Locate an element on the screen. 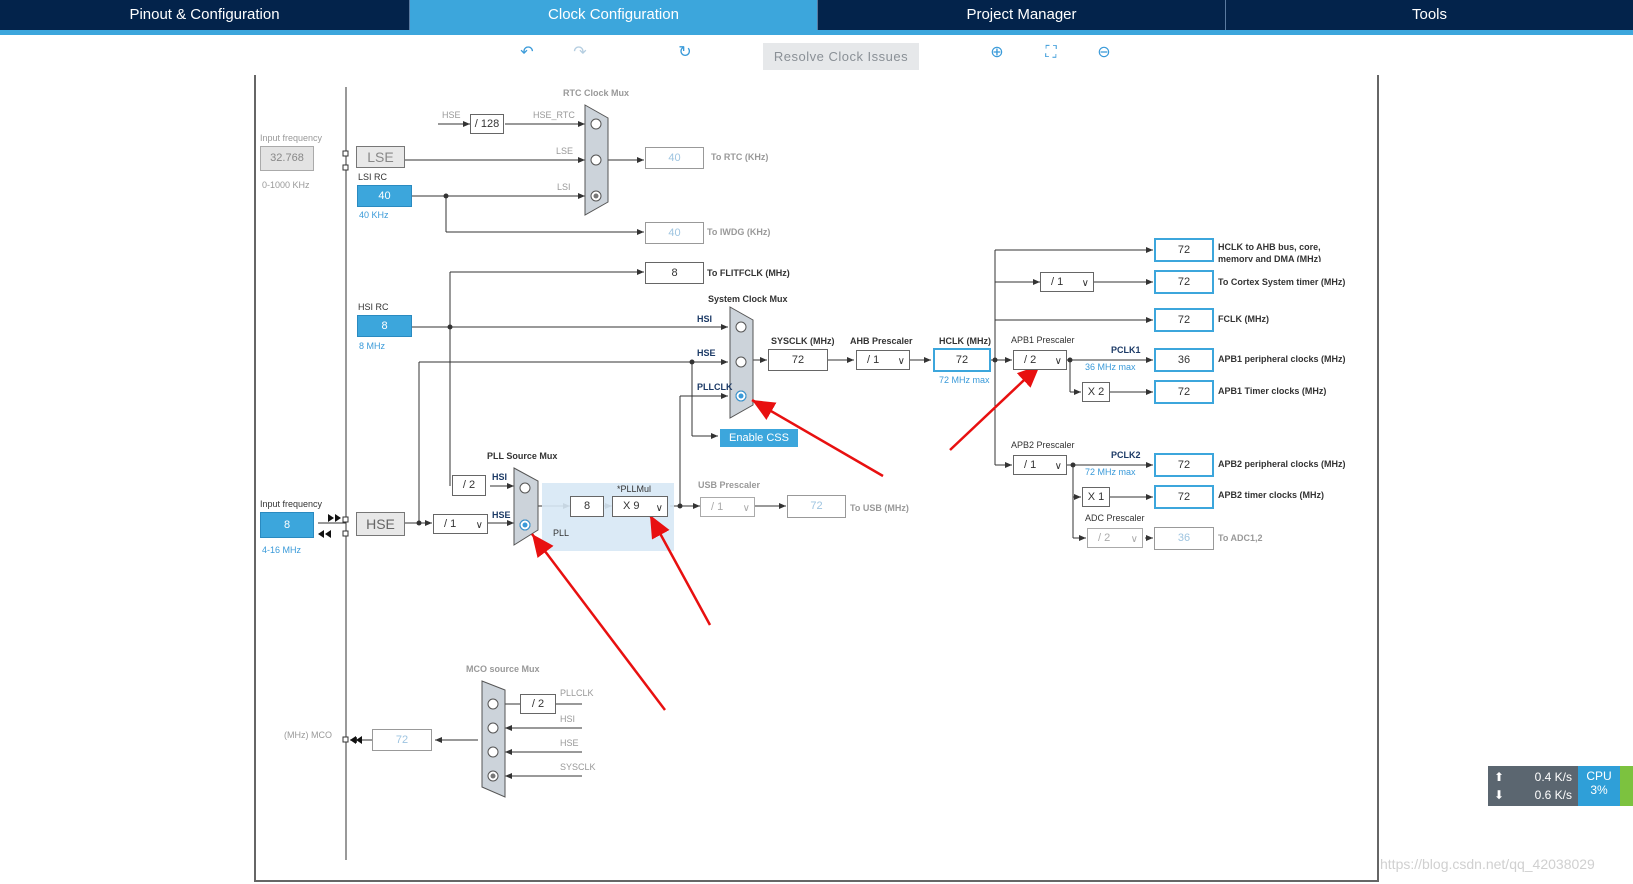  ram-indicator is located at coordinates (1626, 786).